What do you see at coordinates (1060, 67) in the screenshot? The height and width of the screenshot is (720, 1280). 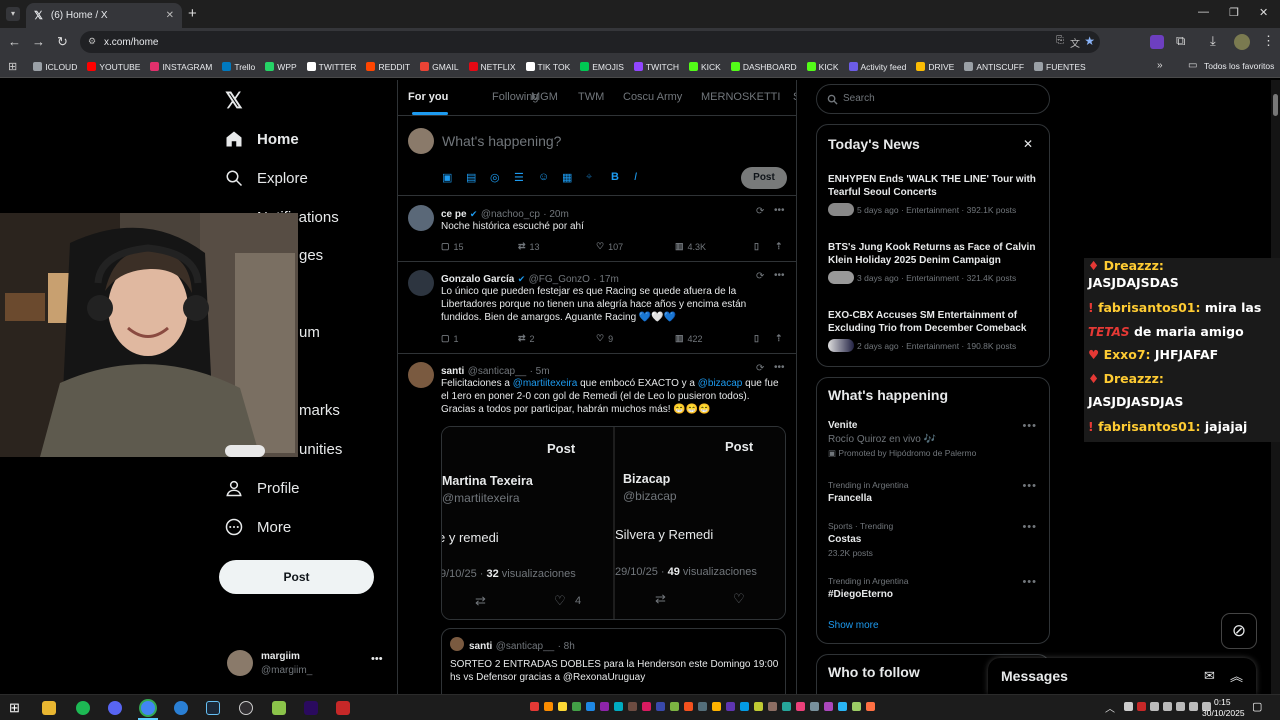 I see `bookmark-item: FUENTES` at bounding box center [1060, 67].